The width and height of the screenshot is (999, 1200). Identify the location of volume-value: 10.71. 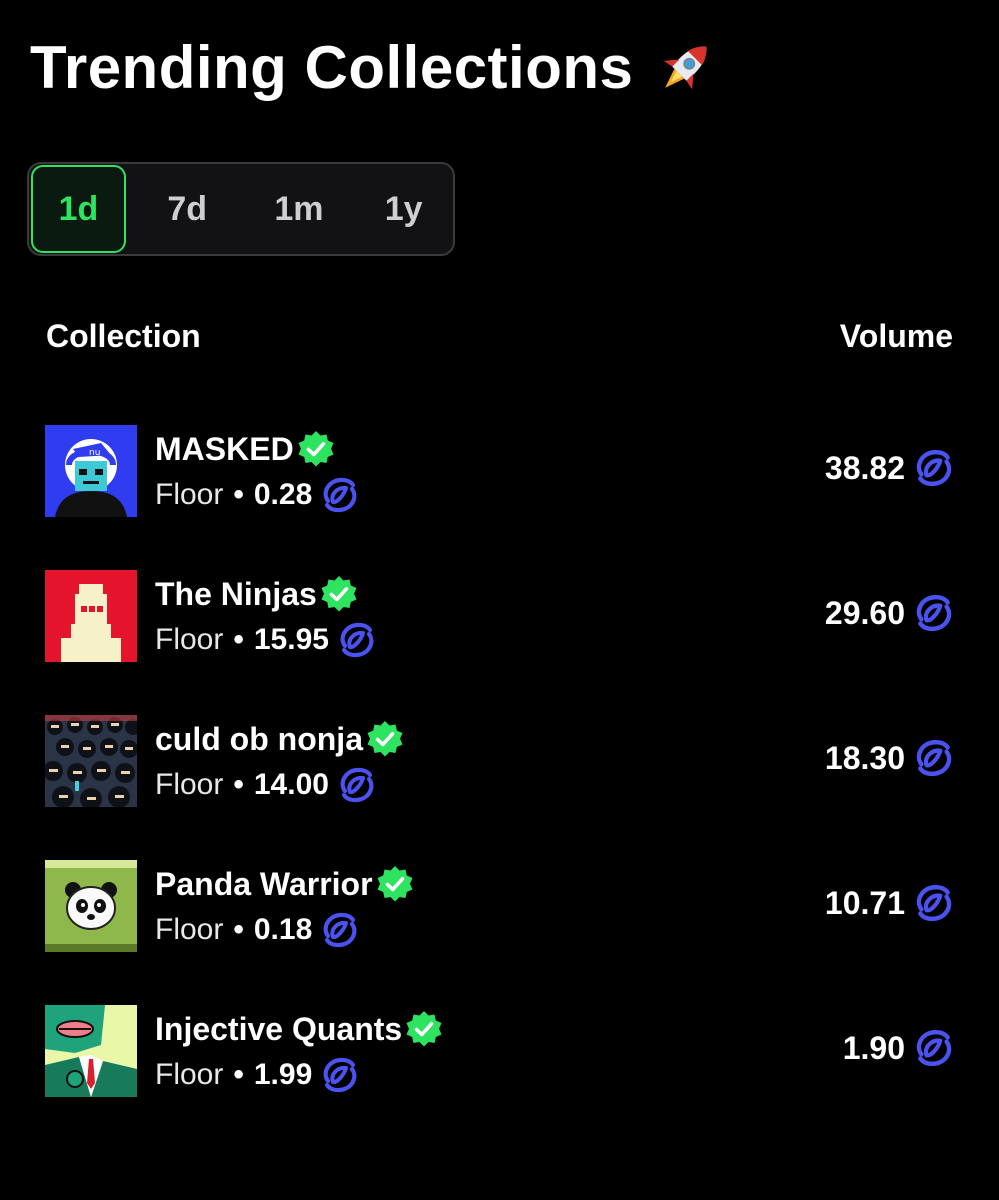
(864, 902).